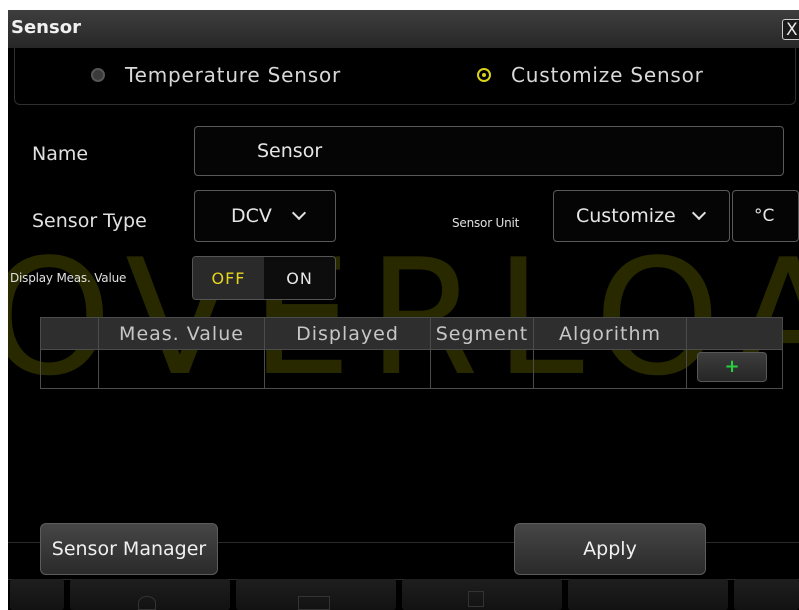 The width and height of the screenshot is (799, 610). Describe the element at coordinates (69, 333) in the screenshot. I see `table-header-index` at that location.